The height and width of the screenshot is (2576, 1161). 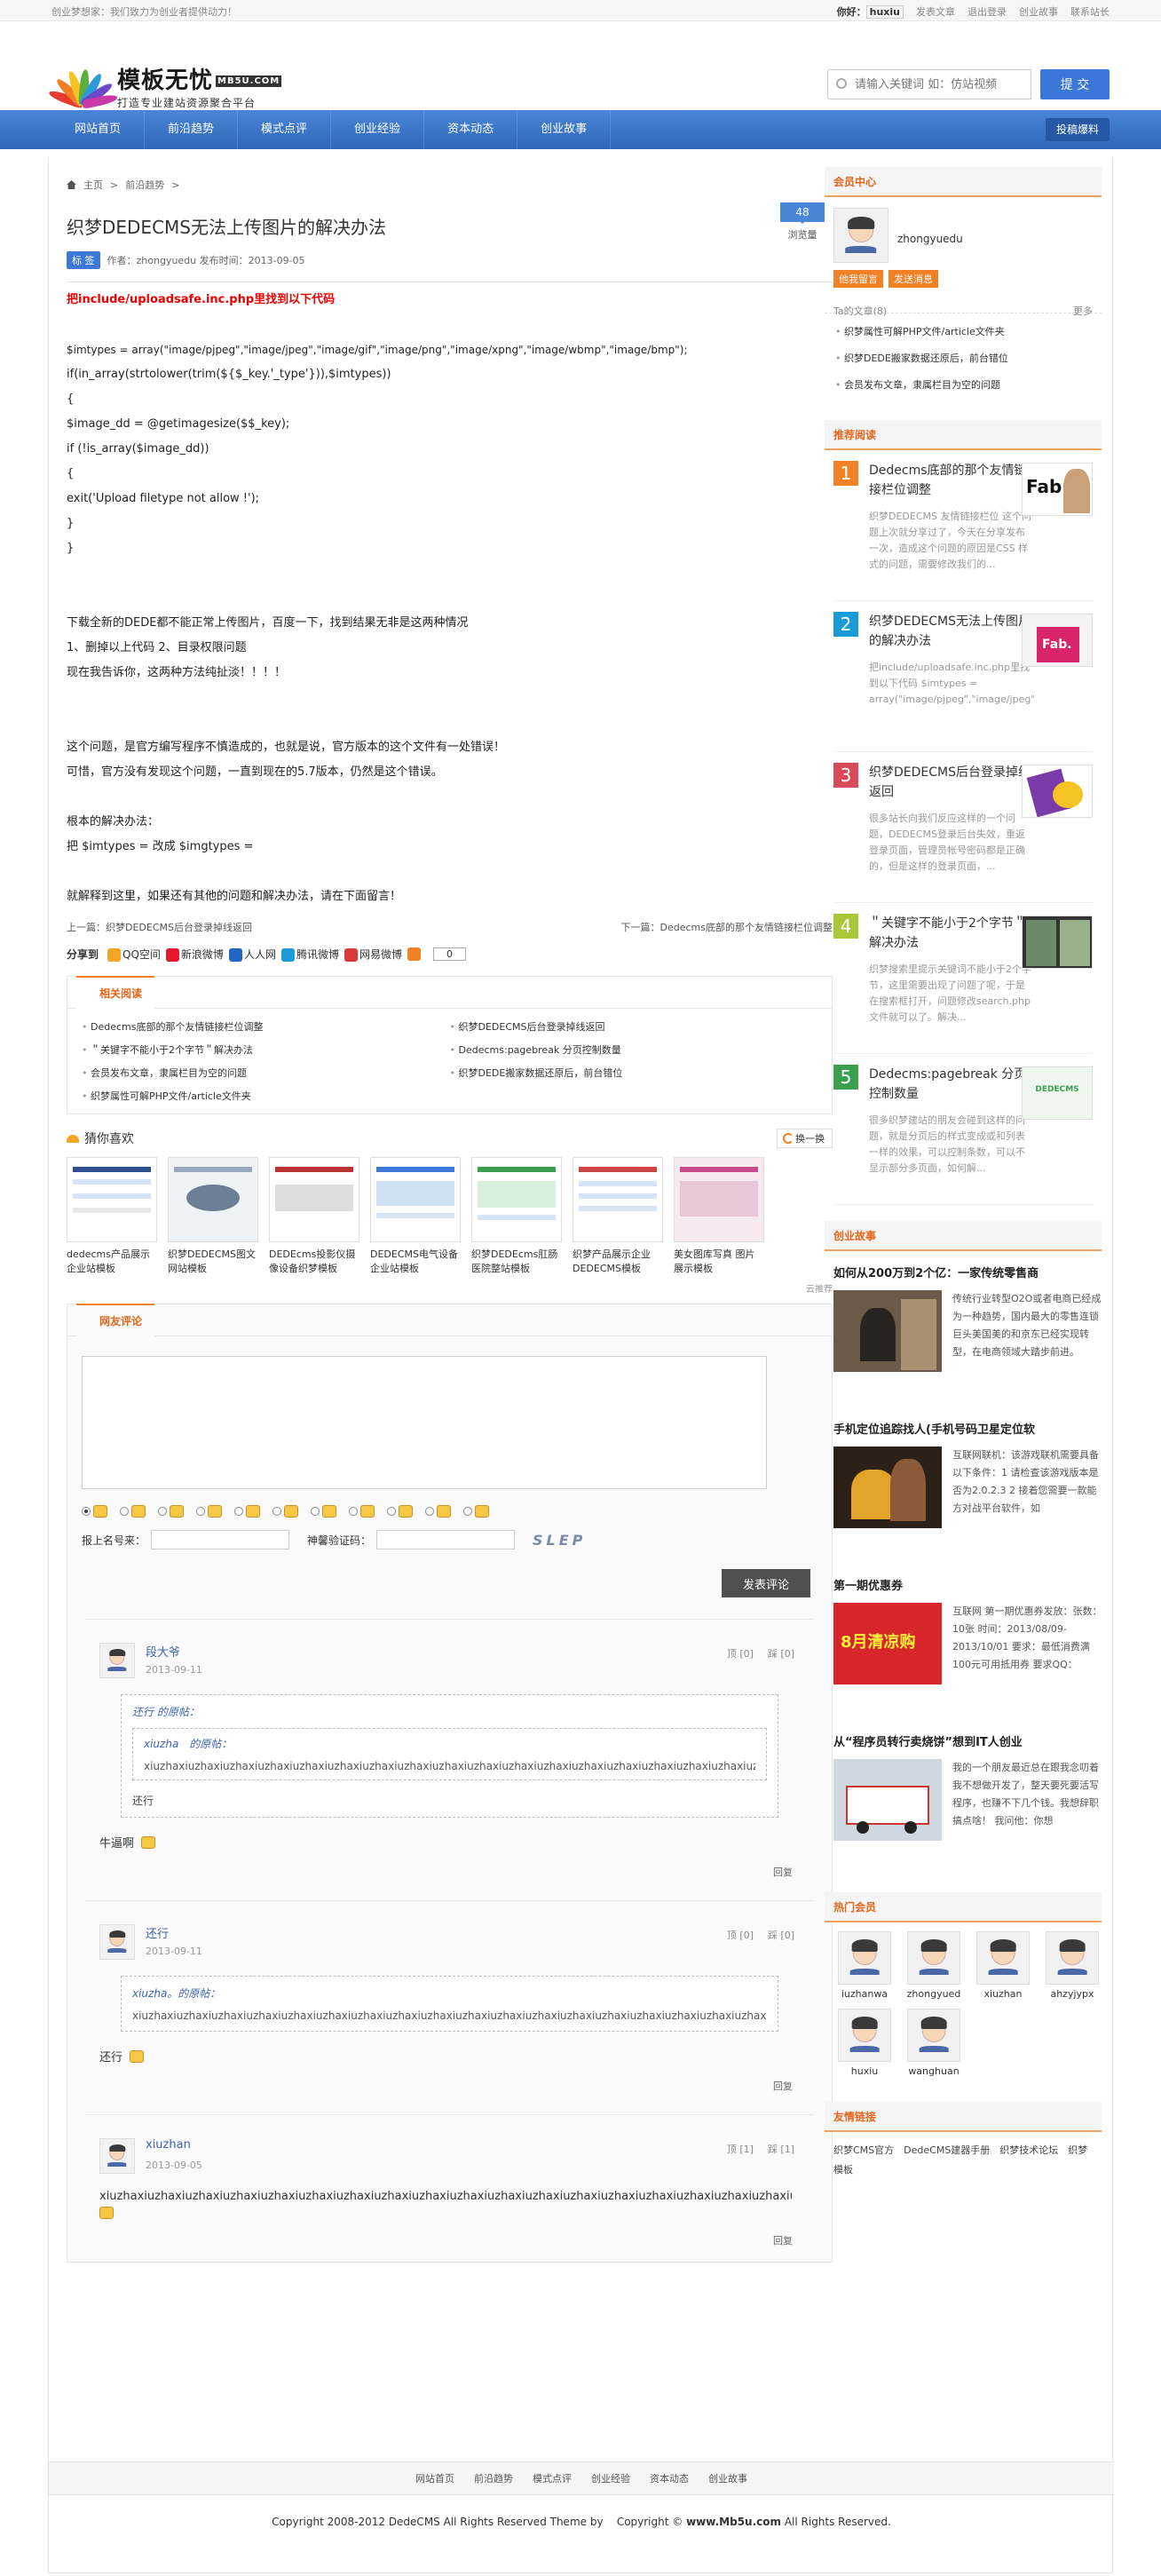 What do you see at coordinates (954, 1084) in the screenshot?
I see `list-item-title: Dedecms:pagebreak 分页控制数量` at bounding box center [954, 1084].